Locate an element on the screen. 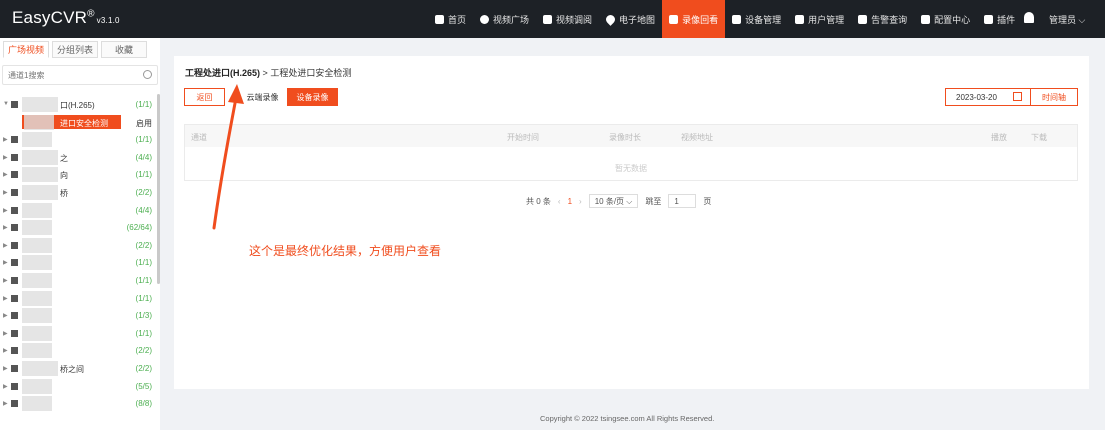 The image size is (1105, 430). channel-count: (2/2) is located at coordinates (143, 368).